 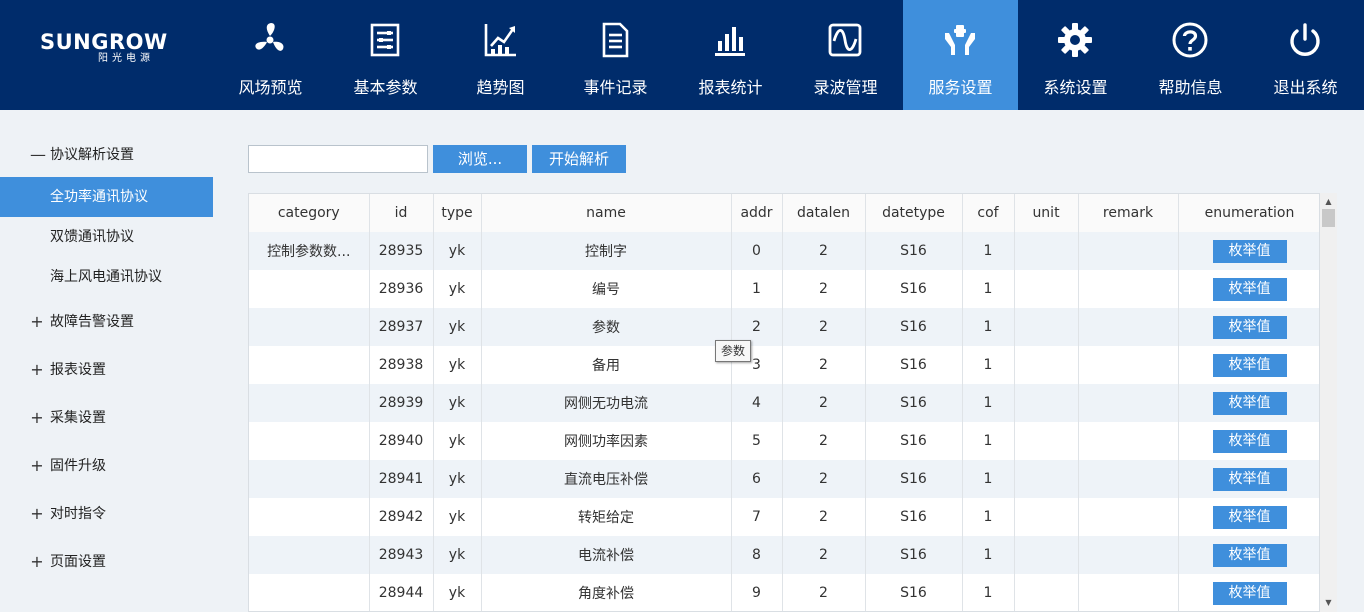 I want to click on cell-id: 28939, so click(x=401, y=403).